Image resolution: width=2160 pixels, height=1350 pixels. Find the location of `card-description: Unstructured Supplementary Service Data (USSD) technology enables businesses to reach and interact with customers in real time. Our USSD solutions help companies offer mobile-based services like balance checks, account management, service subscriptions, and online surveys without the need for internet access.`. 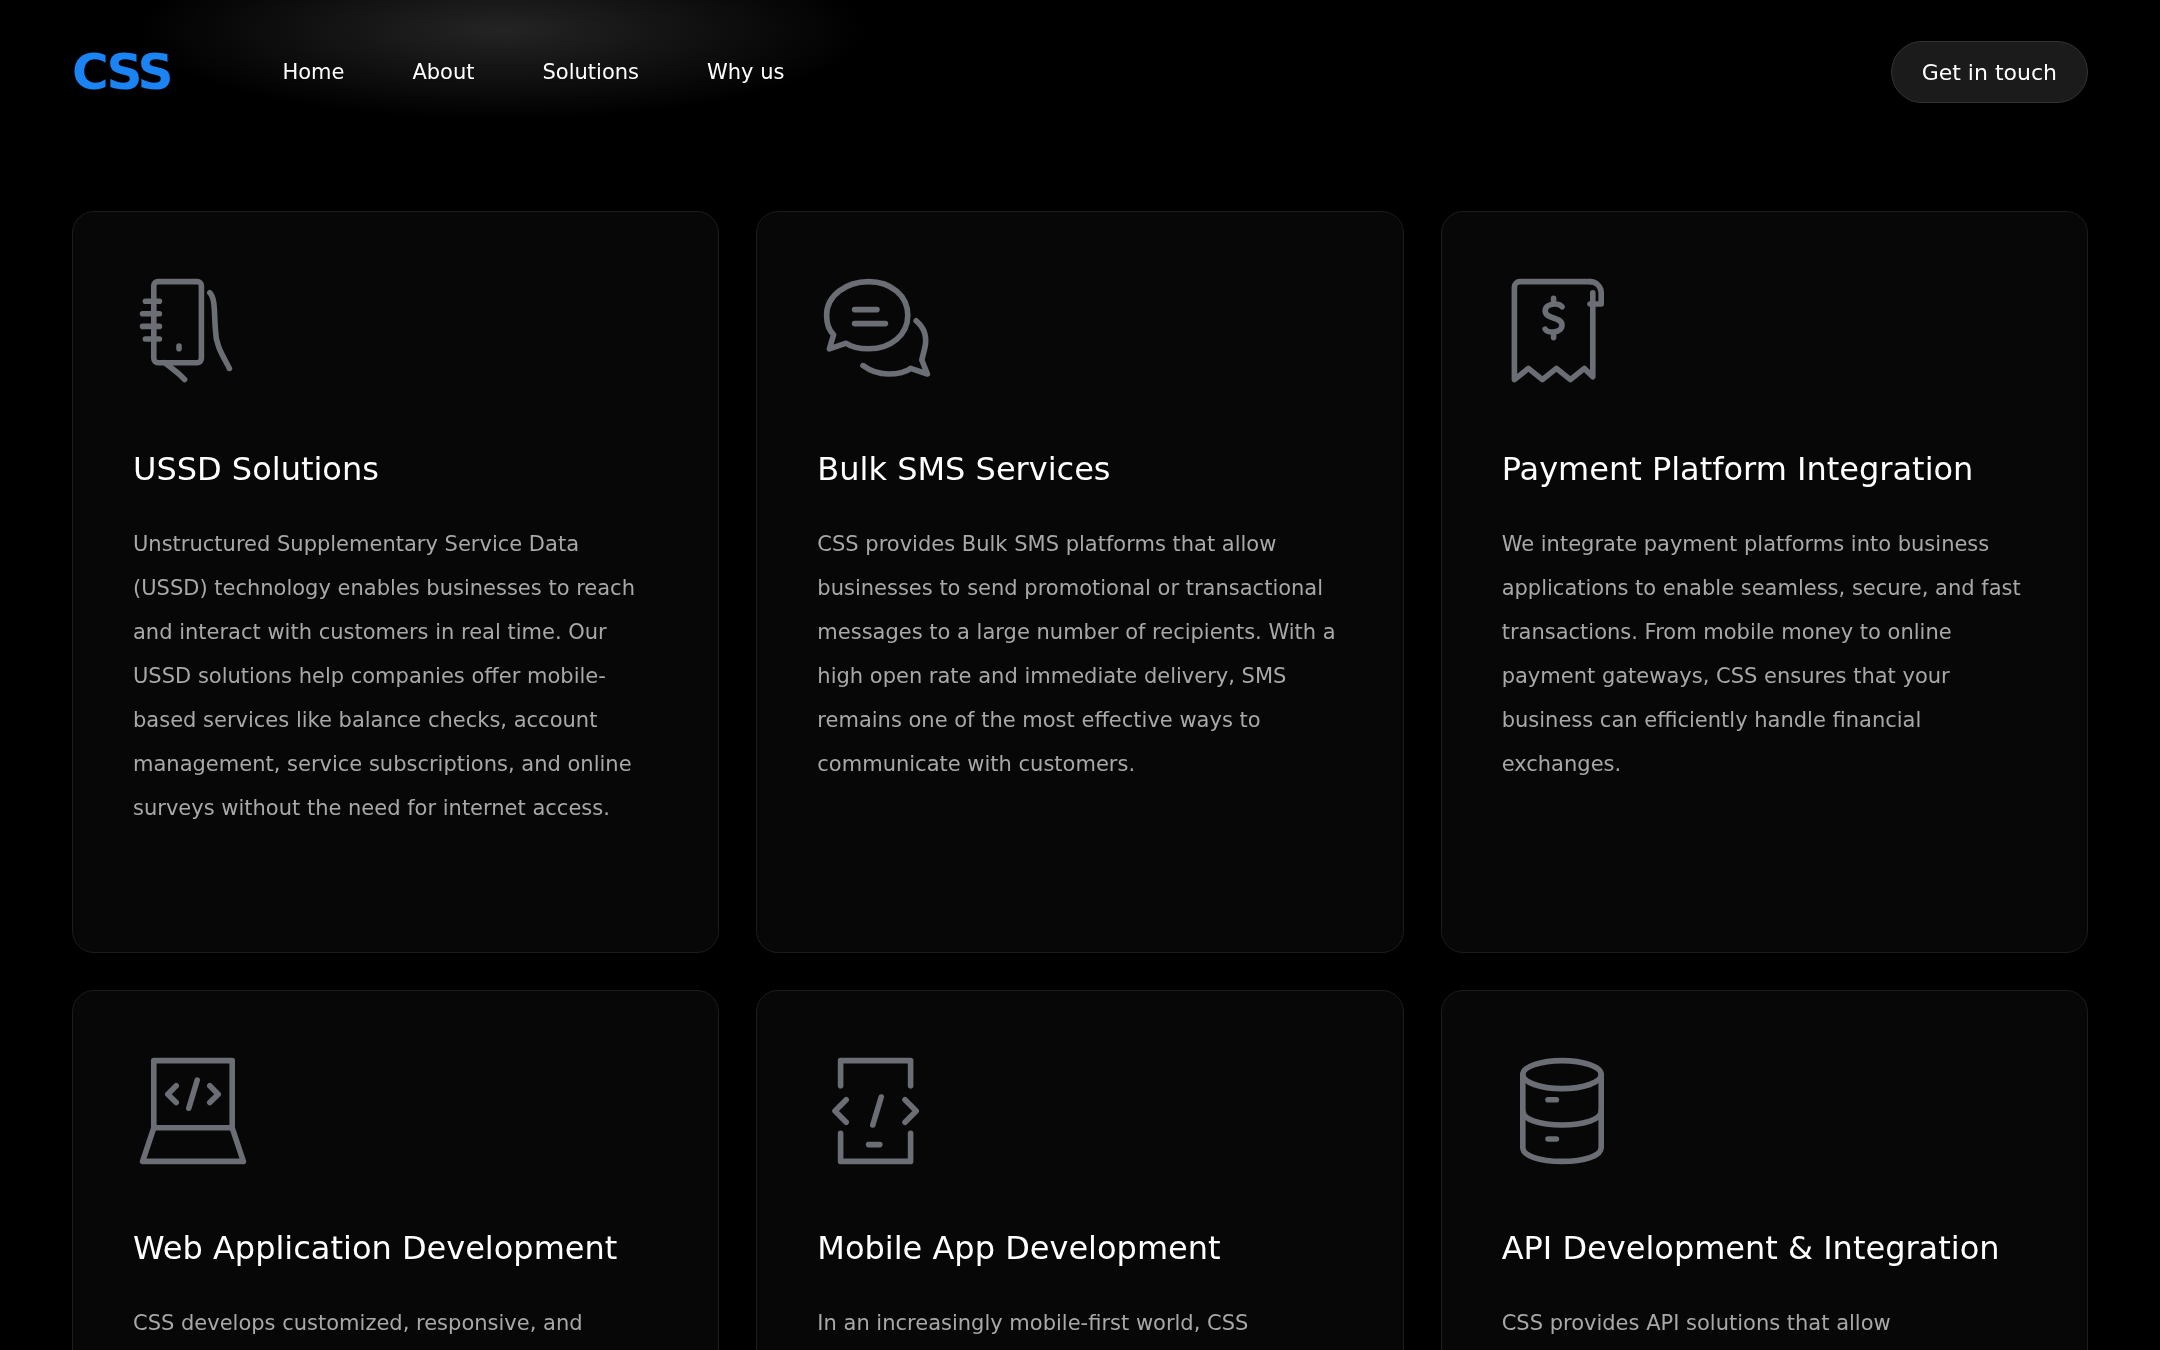

card-description: Unstructured Supplementary Service Data (USSD) technology enables businesses to reach and interact with customers in real time. Our USSD solutions help companies offer mobile-based services like balance checks, account management, service subscriptions, and online surveys without the need for internet access. is located at coordinates (384, 676).